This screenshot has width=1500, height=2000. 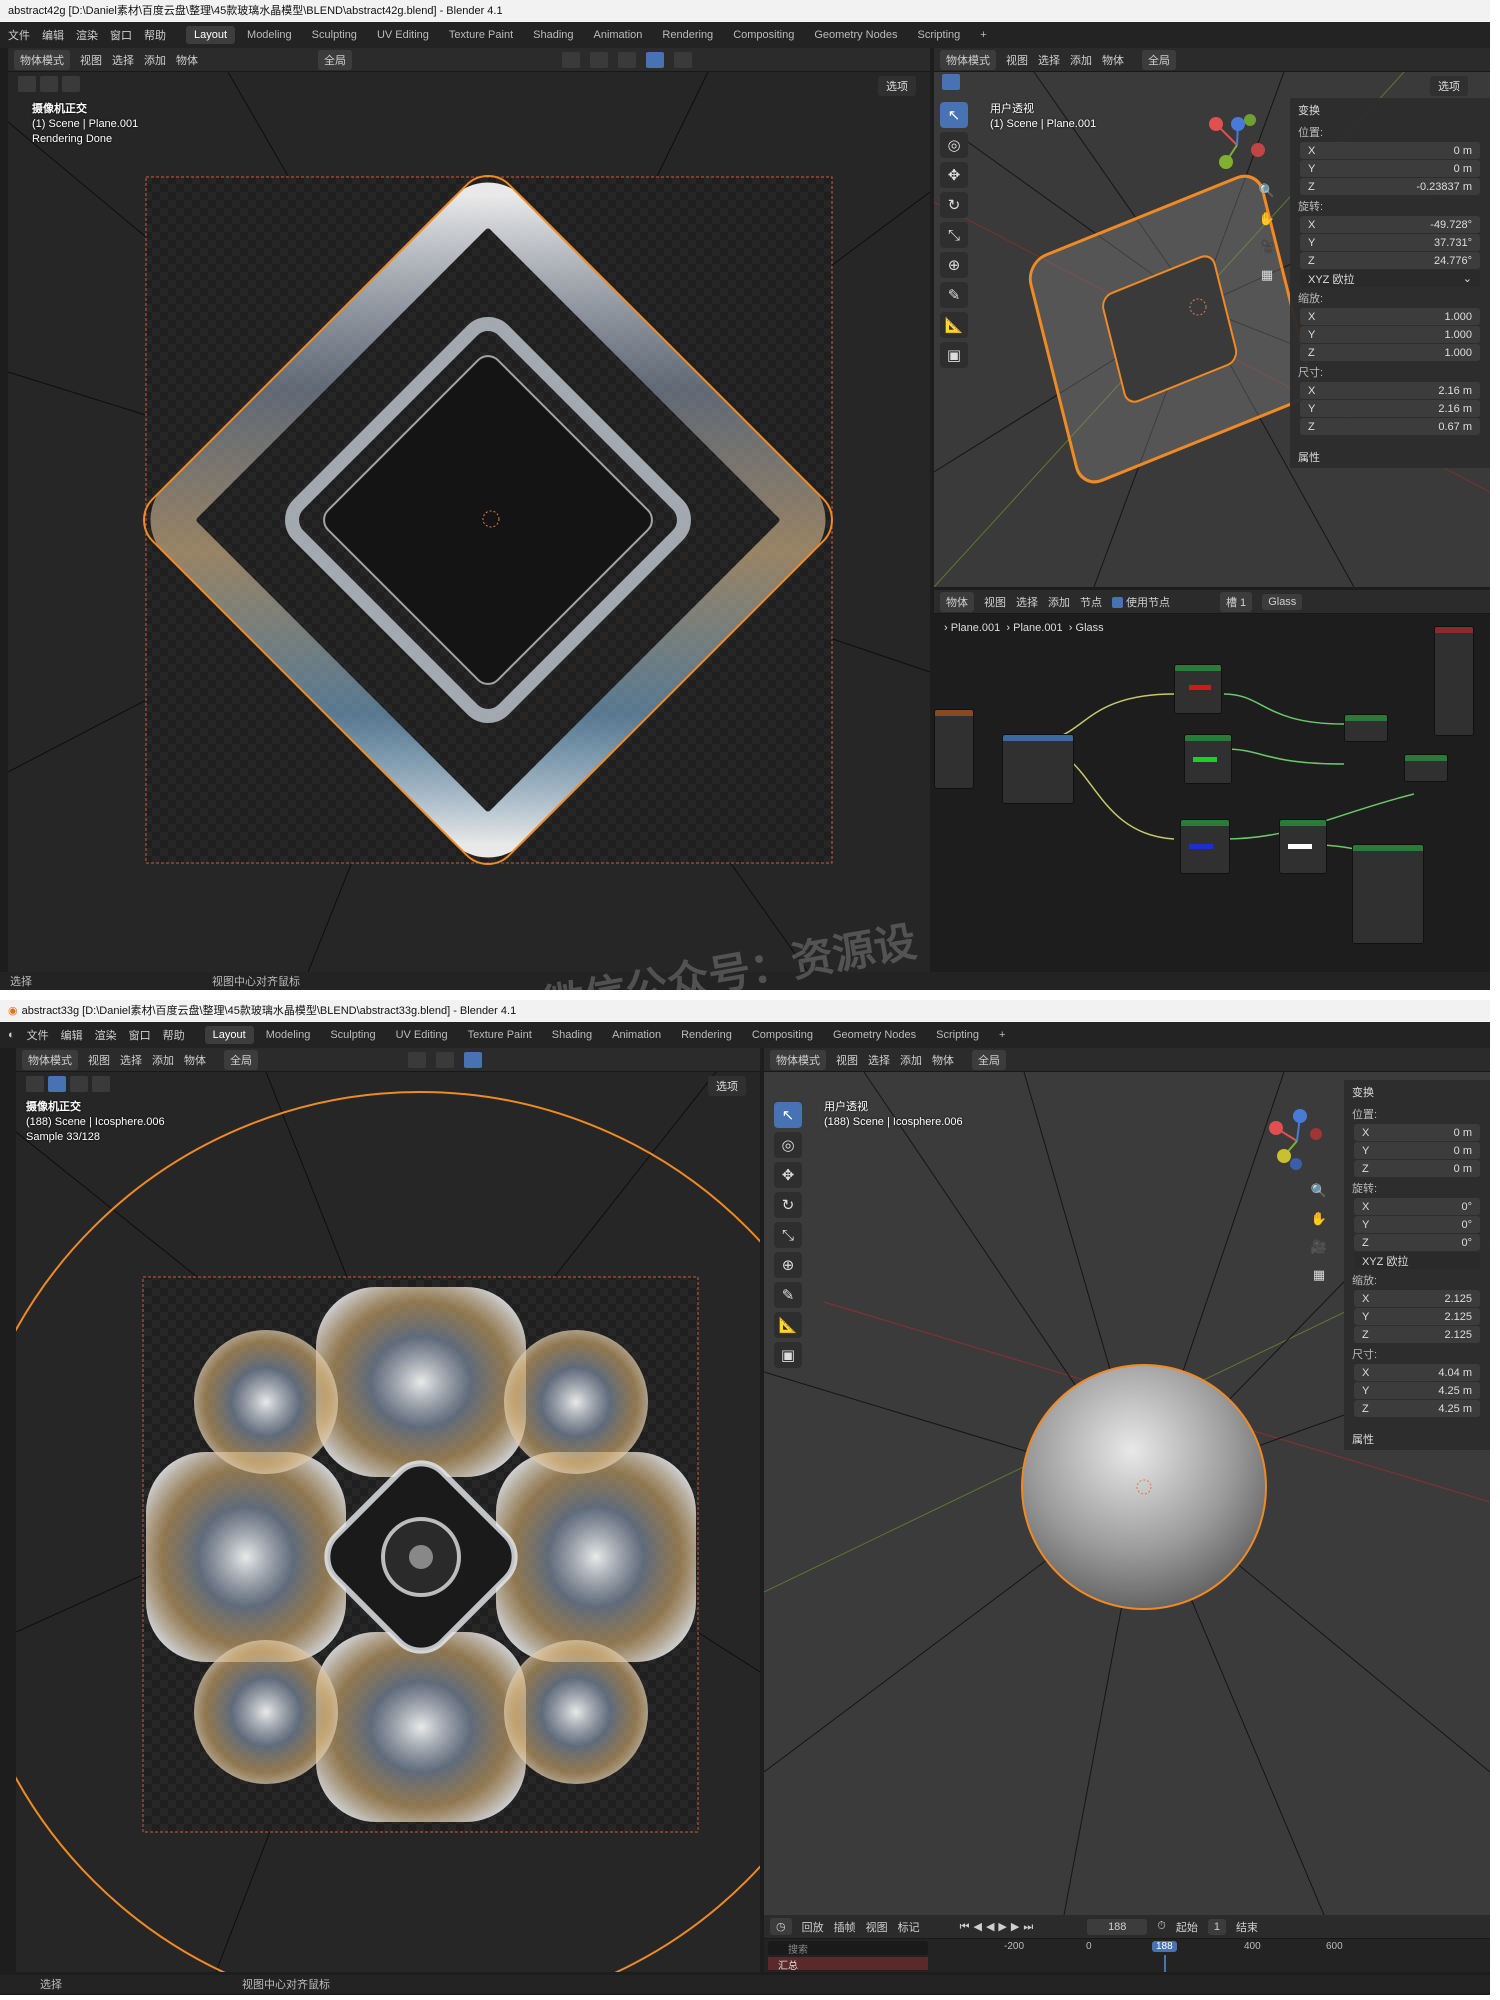 What do you see at coordinates (71, 84) in the screenshot?
I see `select-subtract-icon` at bounding box center [71, 84].